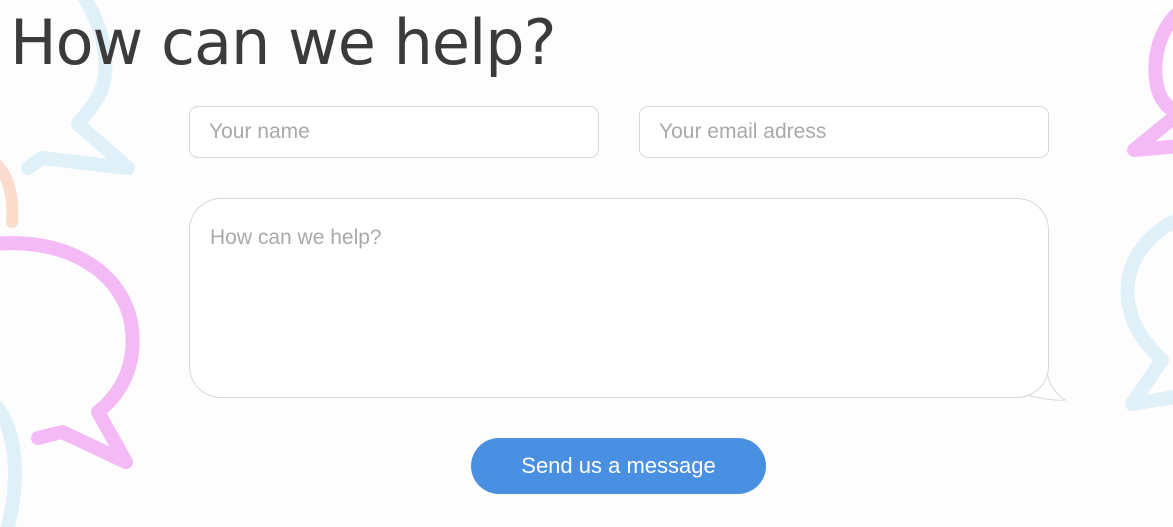  I want to click on email-field, so click(844, 132).